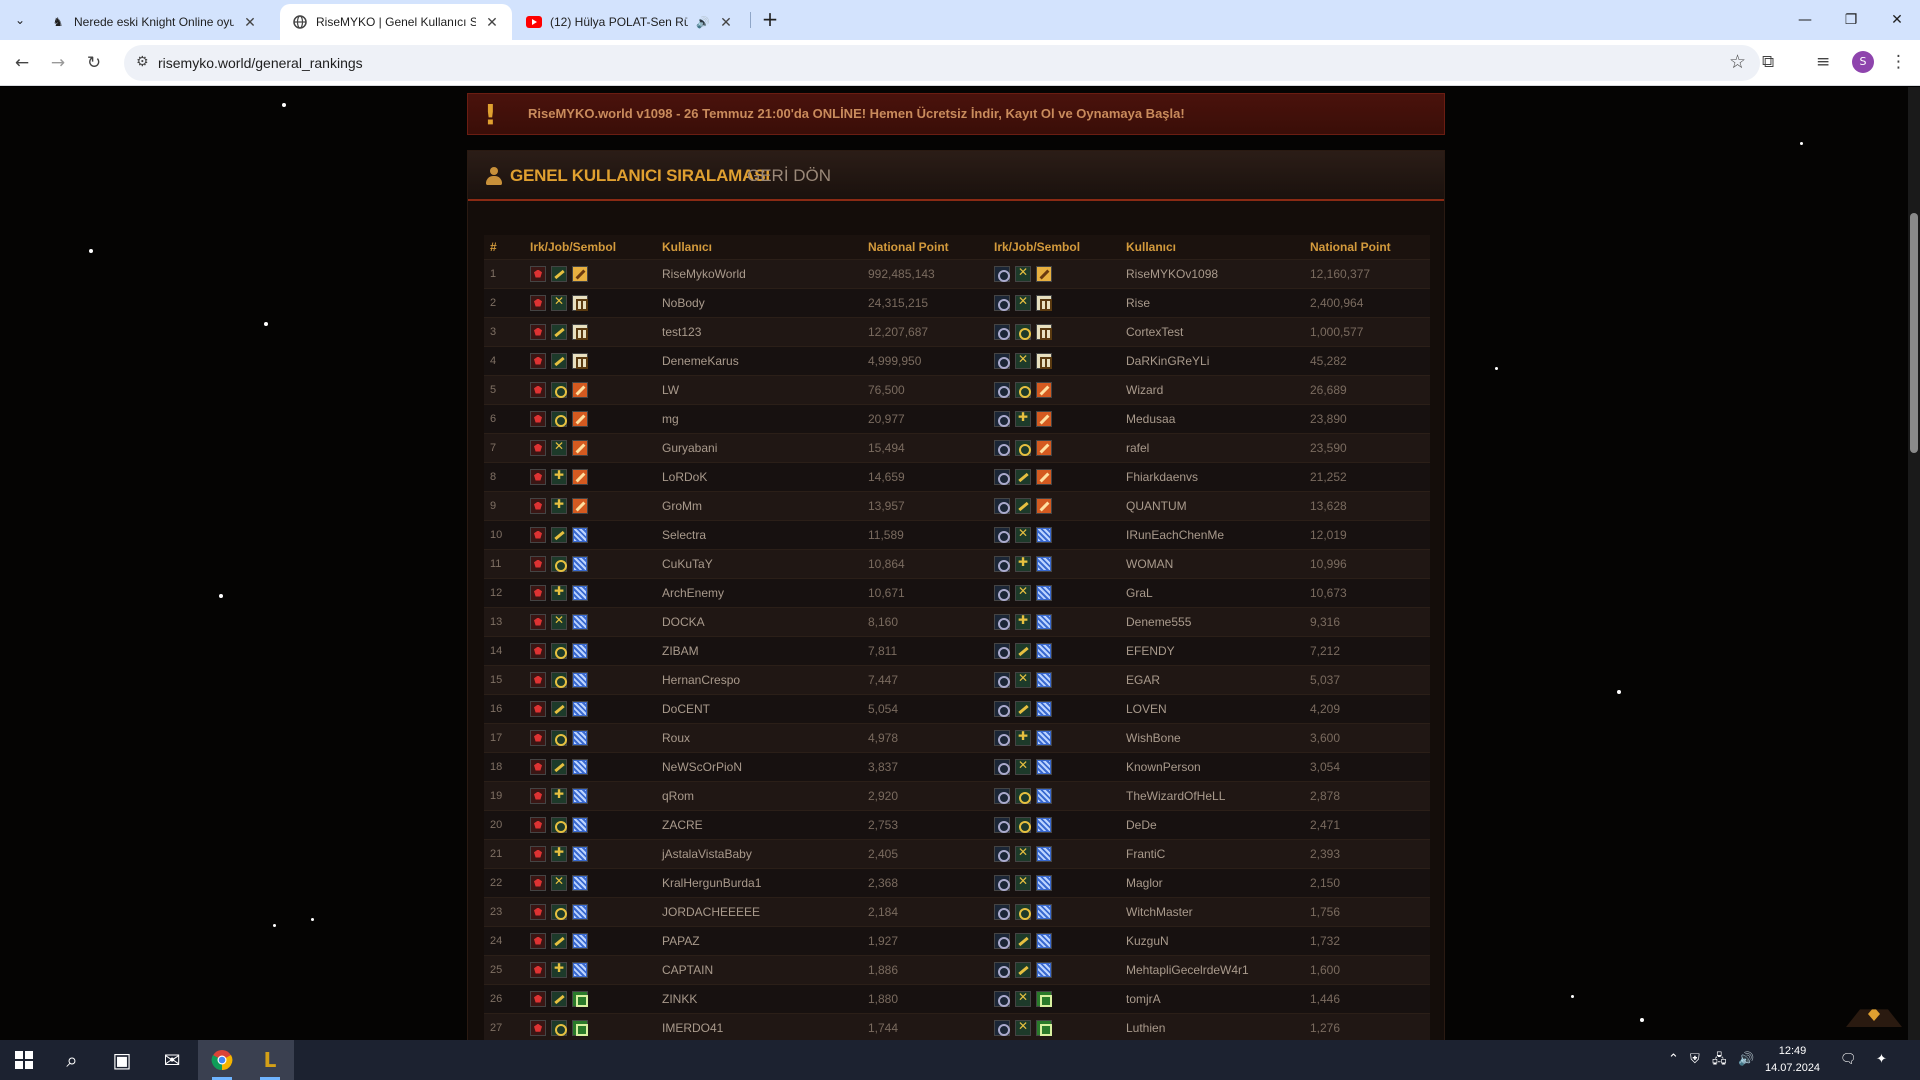 The image size is (1920, 1080). What do you see at coordinates (759, 998) in the screenshot?
I see `karus-user: ZINKK` at bounding box center [759, 998].